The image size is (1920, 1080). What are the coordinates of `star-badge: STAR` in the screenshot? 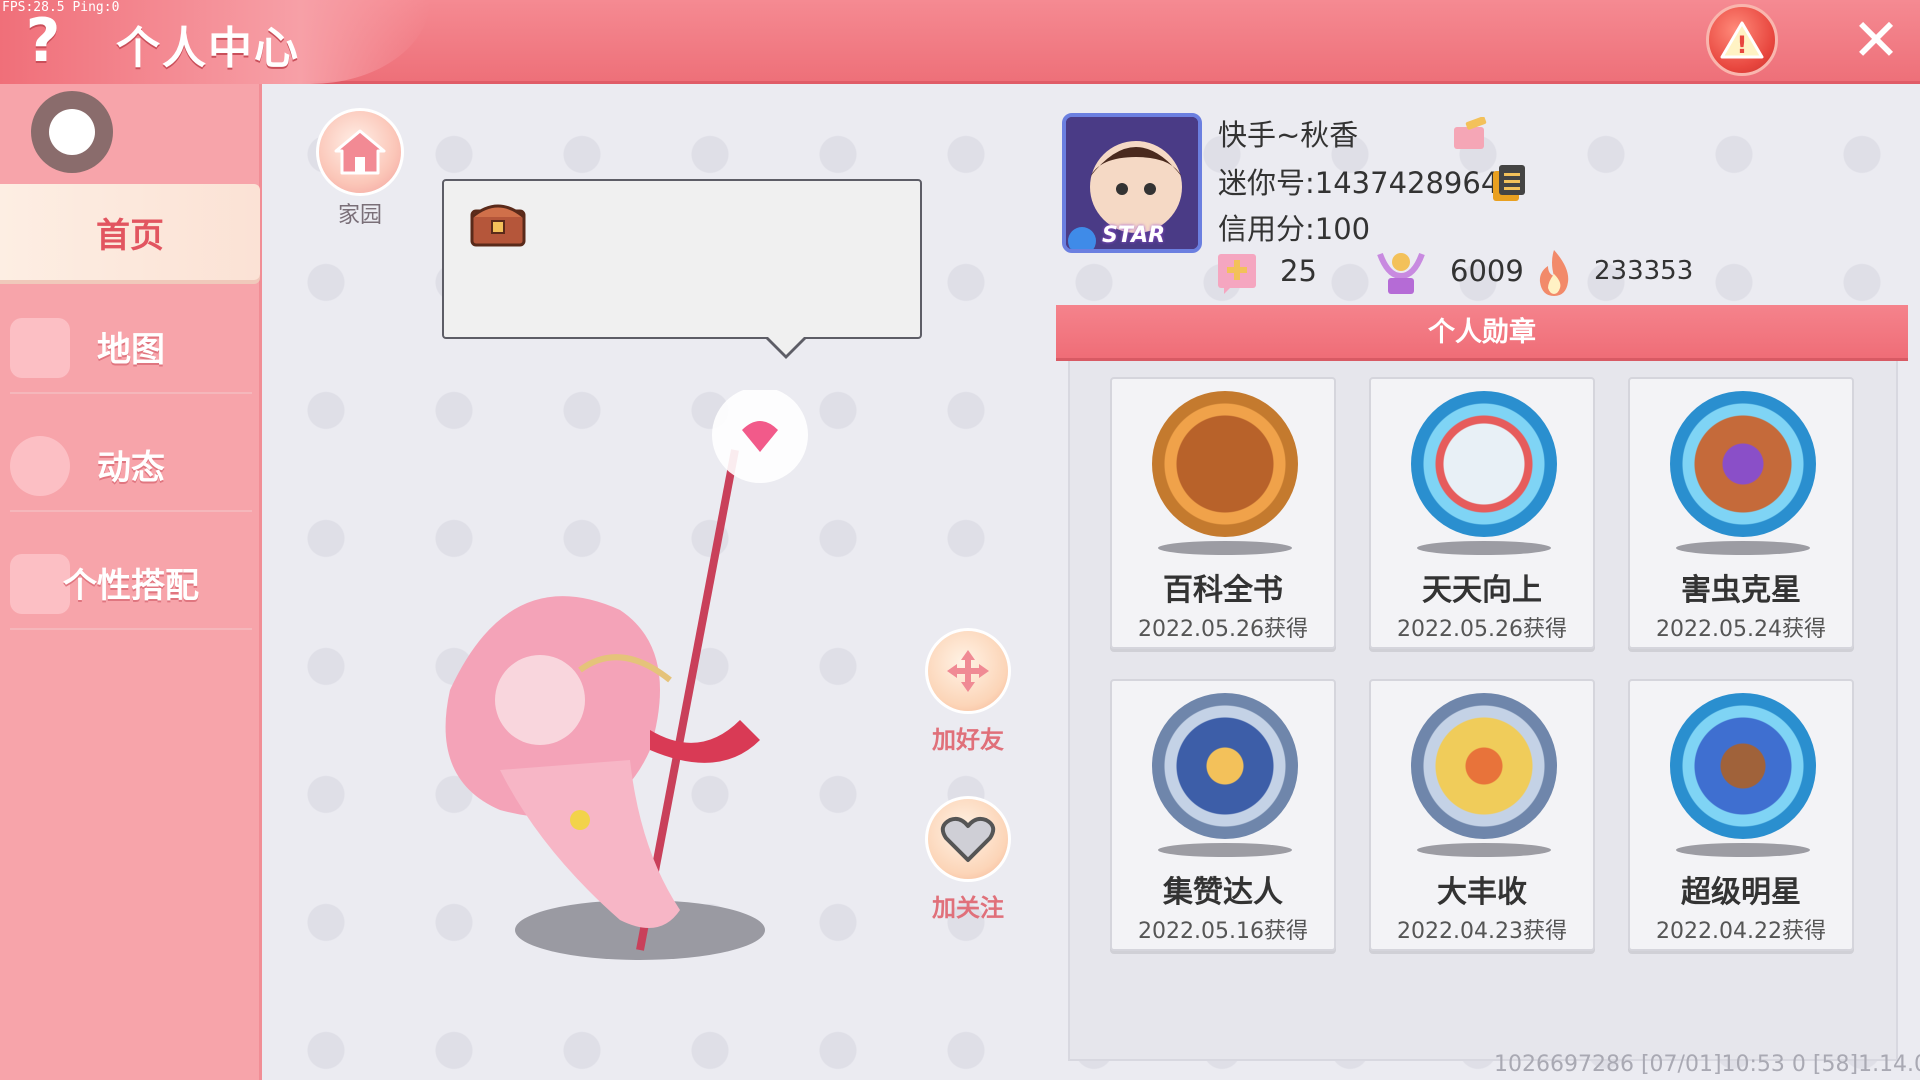 It's located at (1134, 235).